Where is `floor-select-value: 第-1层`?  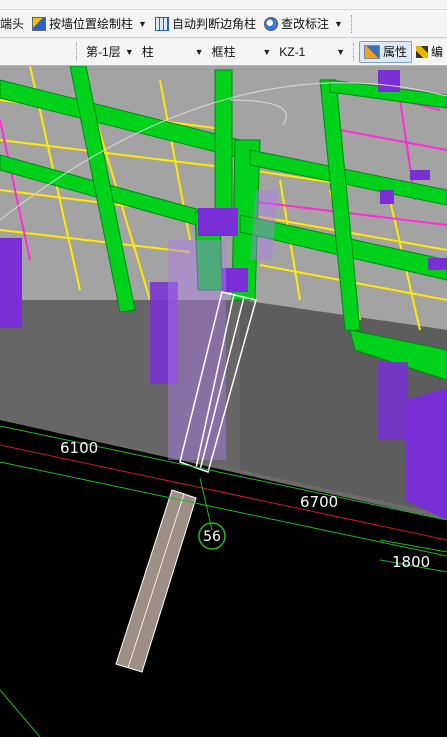 floor-select-value: 第-1层 is located at coordinates (103, 52).